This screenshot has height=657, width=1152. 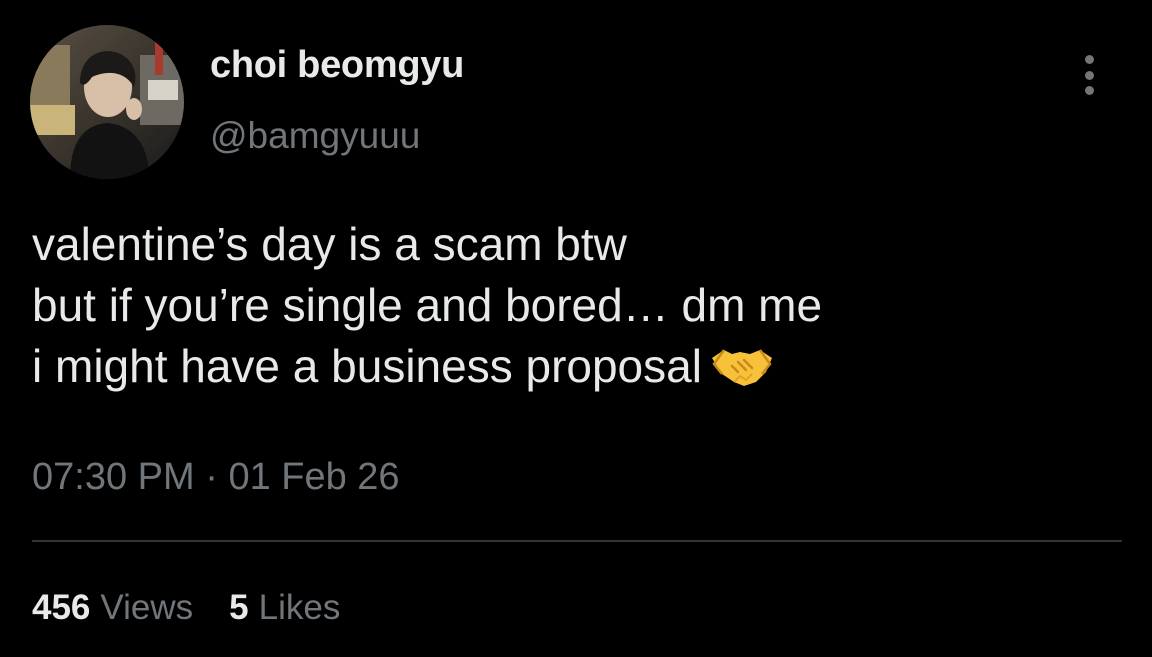 I want to click on handshake-icon, so click(x=741, y=367).